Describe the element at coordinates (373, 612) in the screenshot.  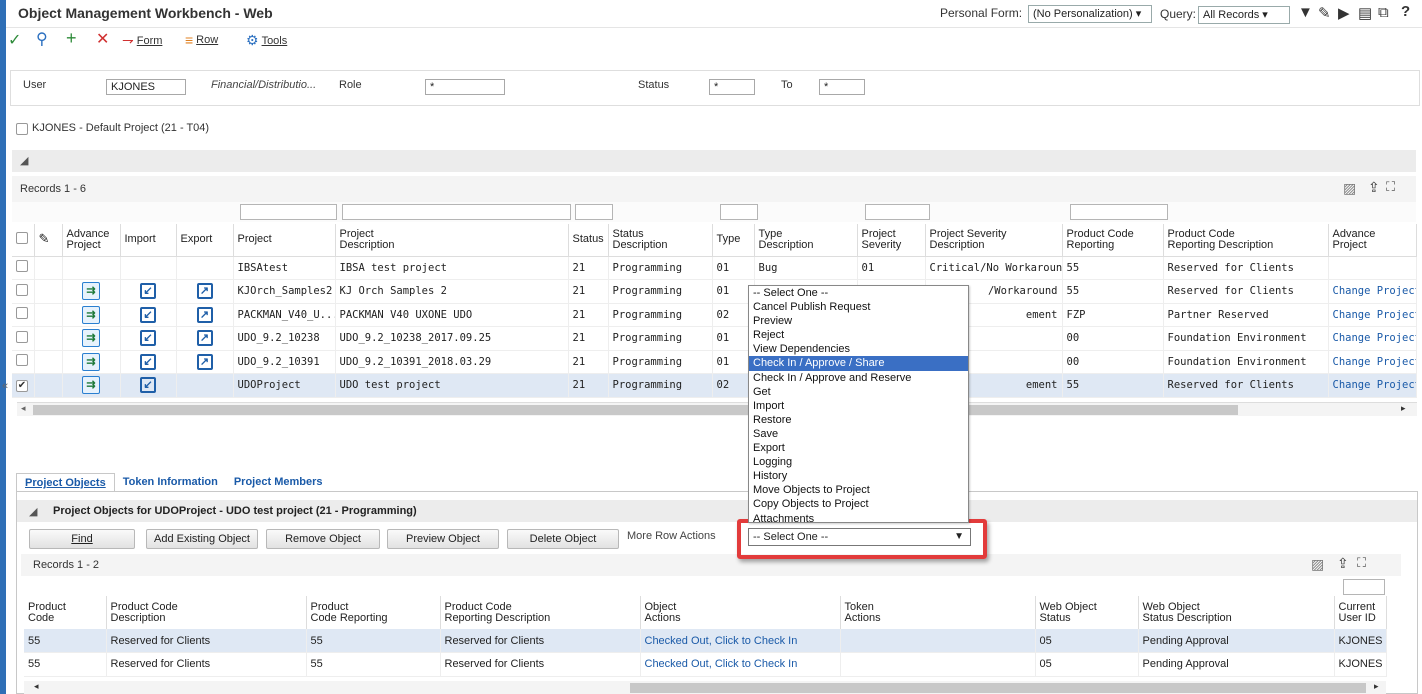
I see `col-product-code-reporting: Product Code Reporting` at that location.